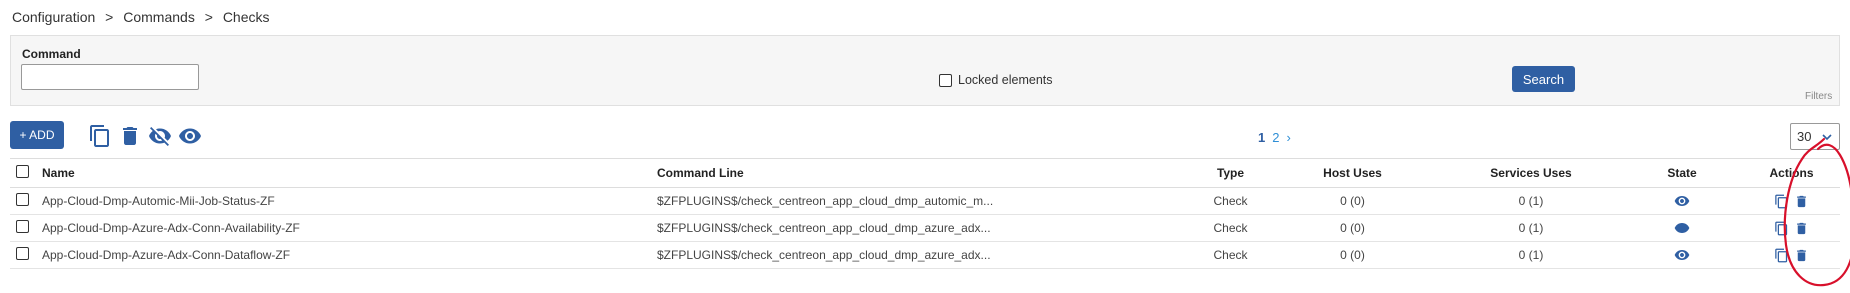 This screenshot has width=1850, height=293. I want to click on next-page-arrow-icon: ›, so click(1288, 137).